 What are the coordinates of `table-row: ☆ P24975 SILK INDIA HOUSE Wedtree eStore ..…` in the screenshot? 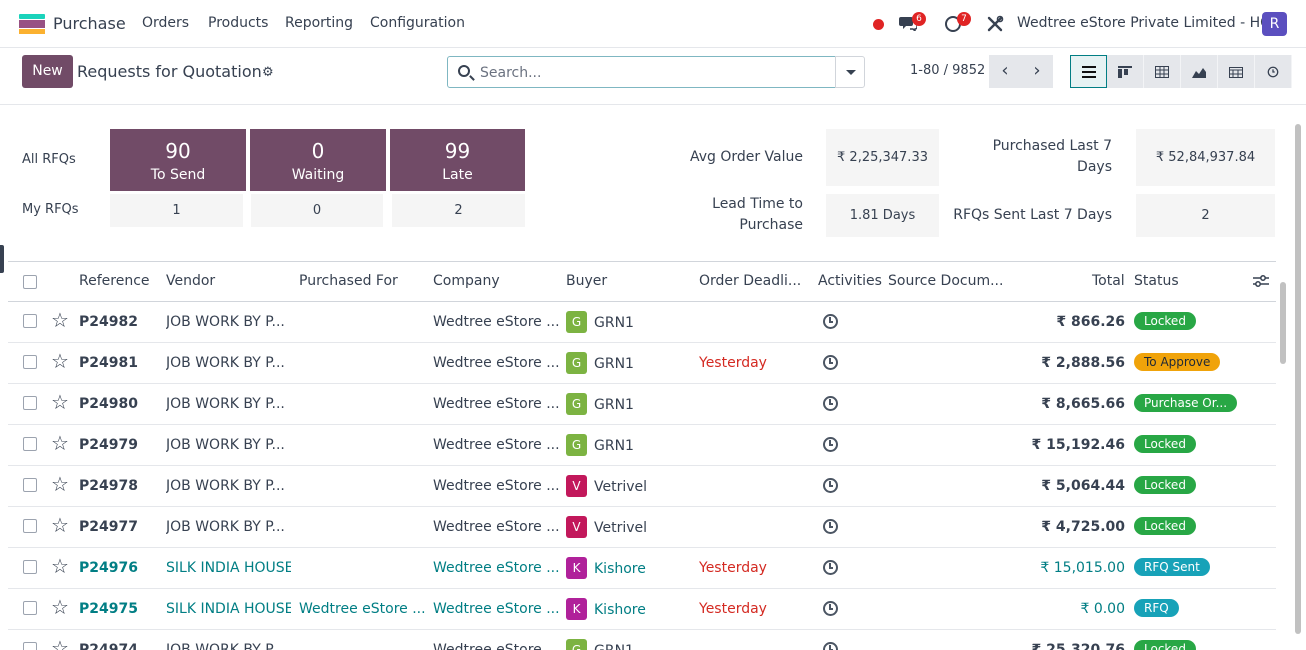 It's located at (642, 609).